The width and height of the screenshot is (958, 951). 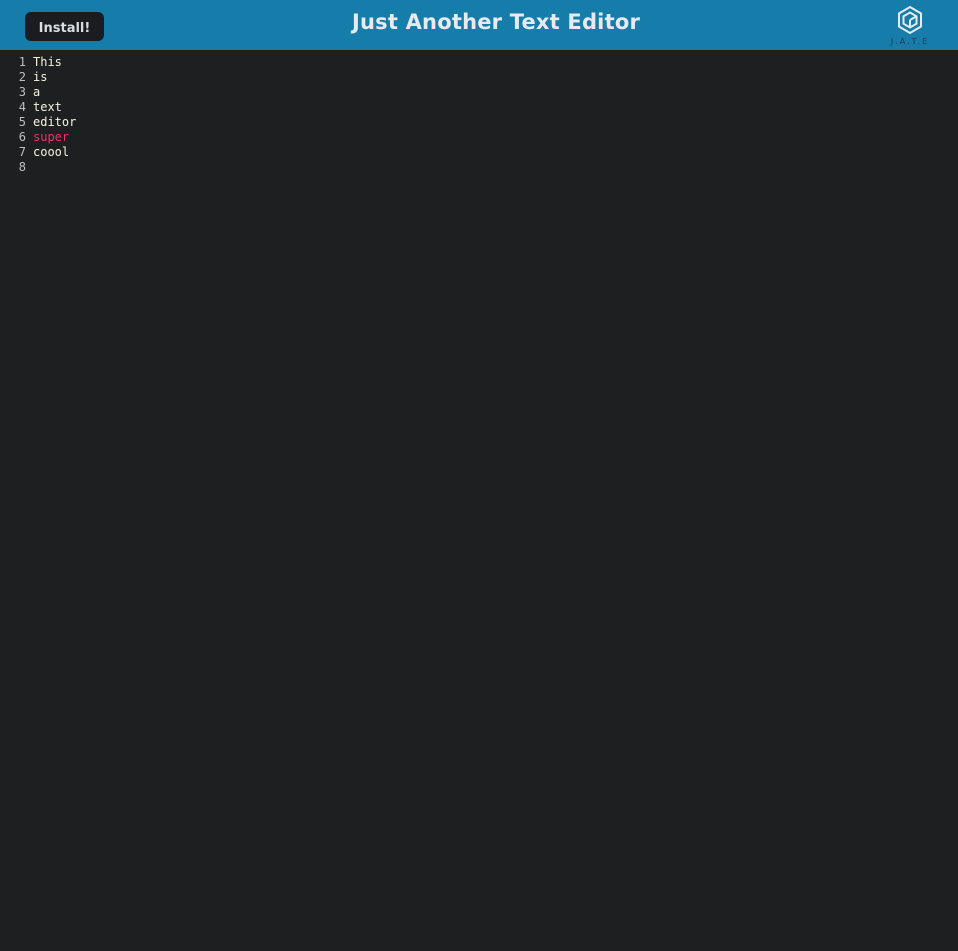 What do you see at coordinates (51, 152) in the screenshot?
I see `line-text: coool` at bounding box center [51, 152].